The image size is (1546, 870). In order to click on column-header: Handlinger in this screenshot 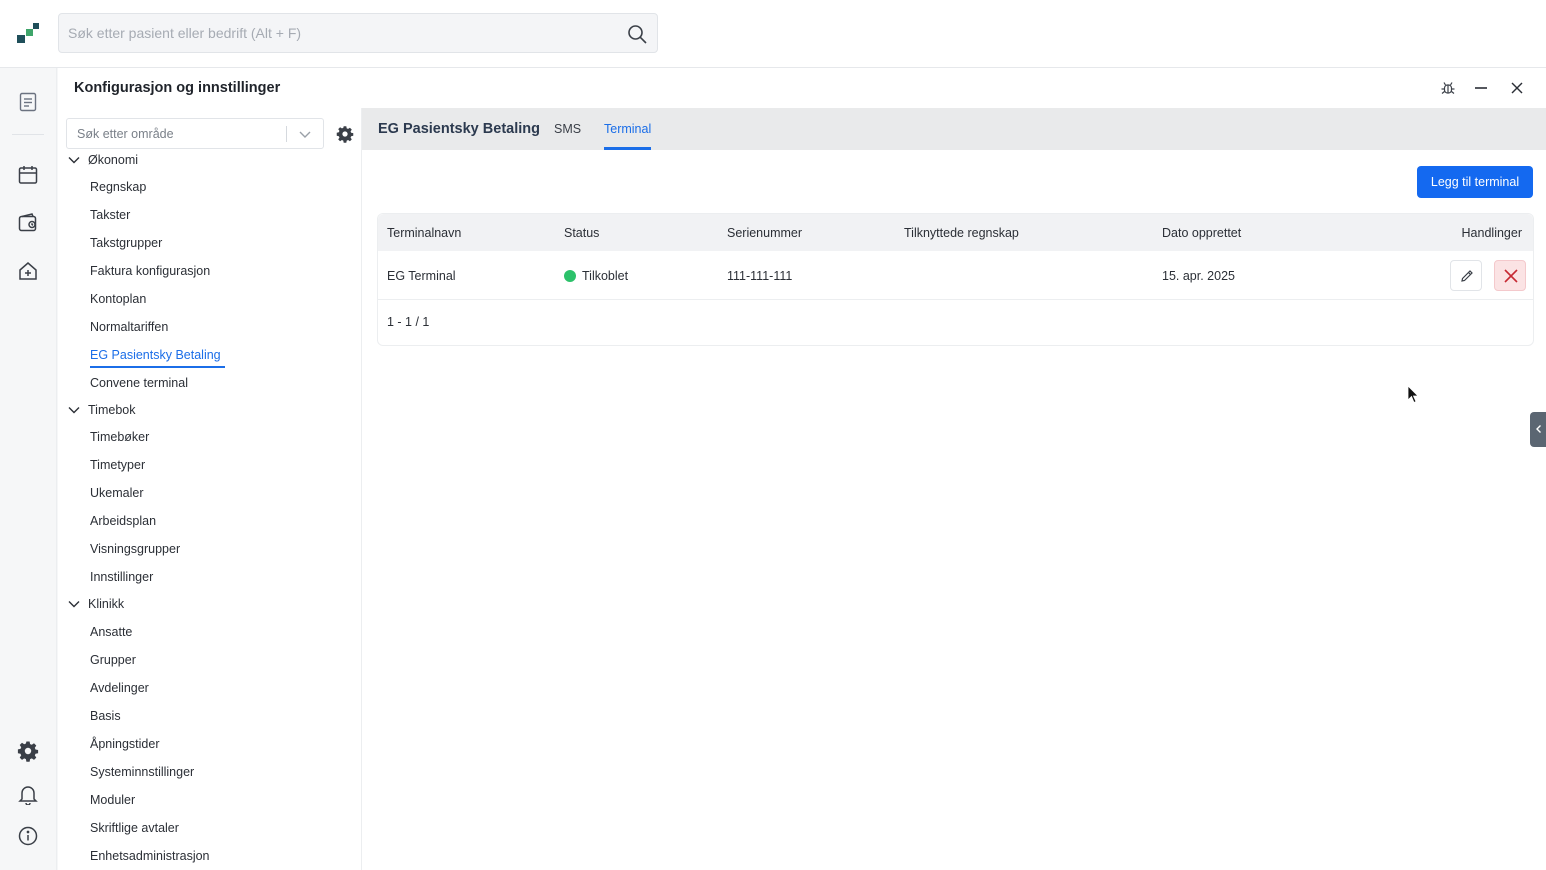, I will do `click(1491, 233)`.